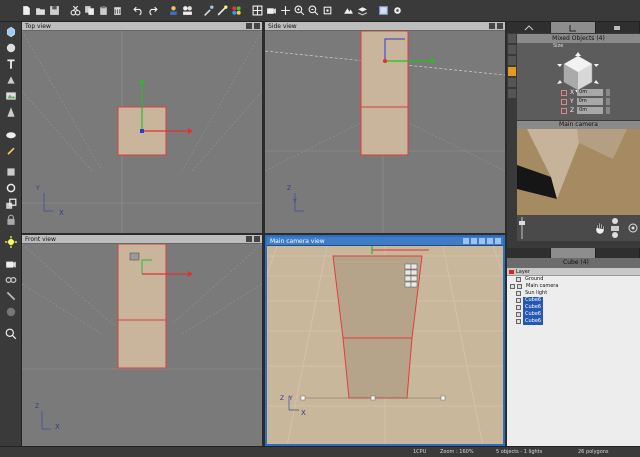 The width and height of the screenshot is (640, 457). What do you see at coordinates (11, 312) in the screenshot?
I see `morph-tool-icon` at bounding box center [11, 312].